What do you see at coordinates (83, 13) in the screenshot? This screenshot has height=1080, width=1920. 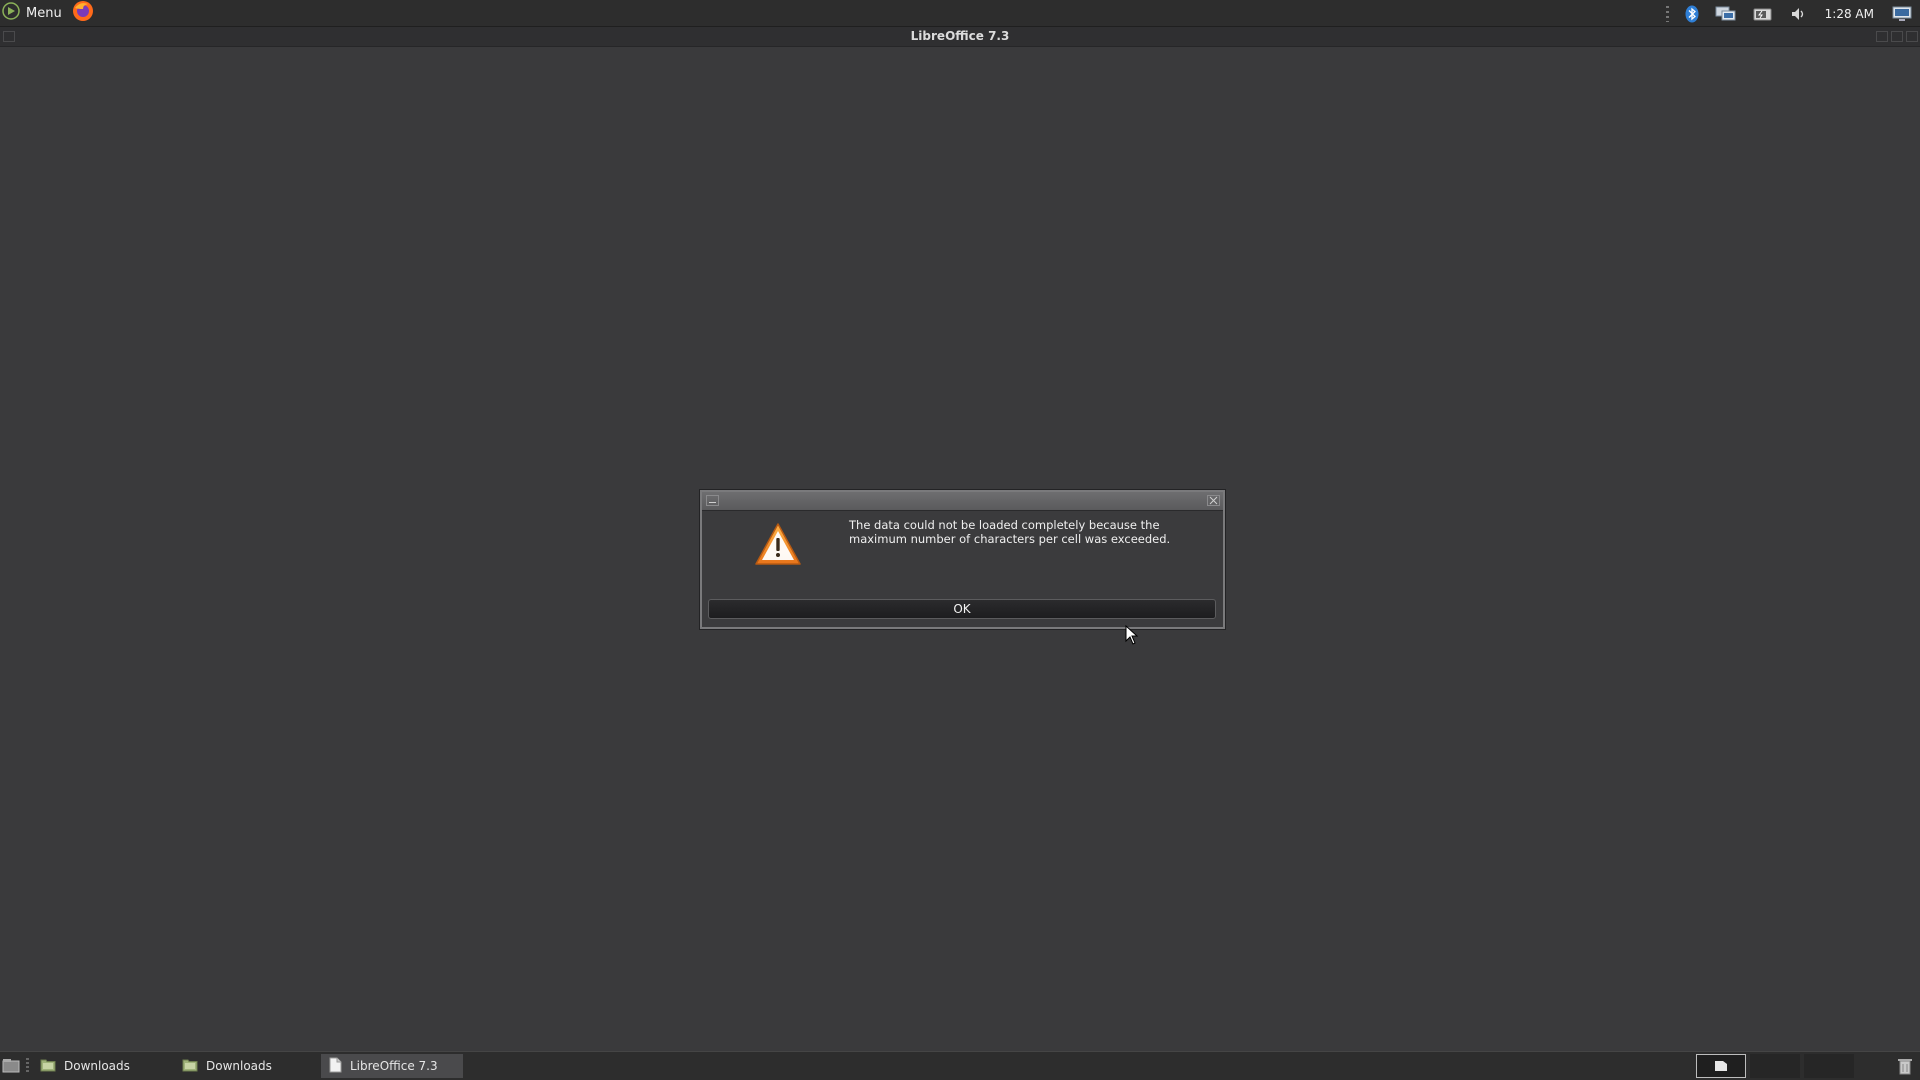 I see `firefox-icon` at bounding box center [83, 13].